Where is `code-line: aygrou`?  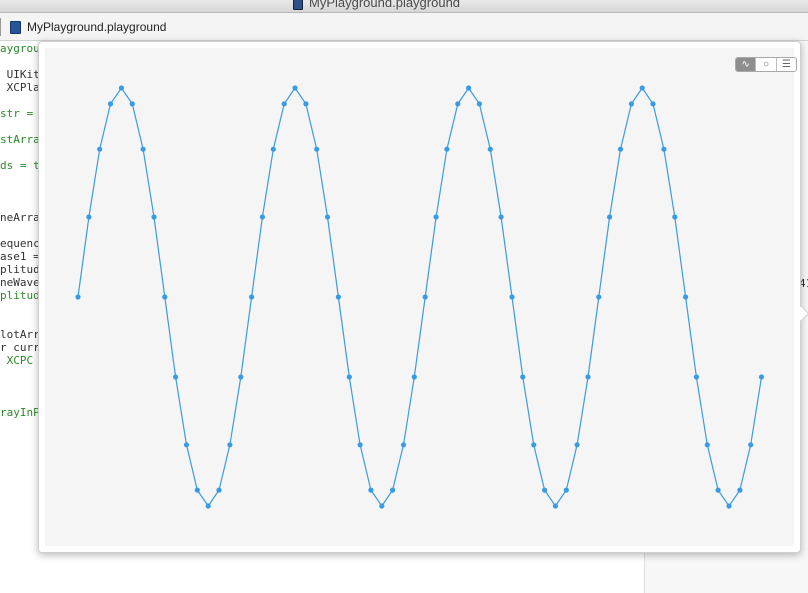 code-line: aygrou is located at coordinates (20, 48).